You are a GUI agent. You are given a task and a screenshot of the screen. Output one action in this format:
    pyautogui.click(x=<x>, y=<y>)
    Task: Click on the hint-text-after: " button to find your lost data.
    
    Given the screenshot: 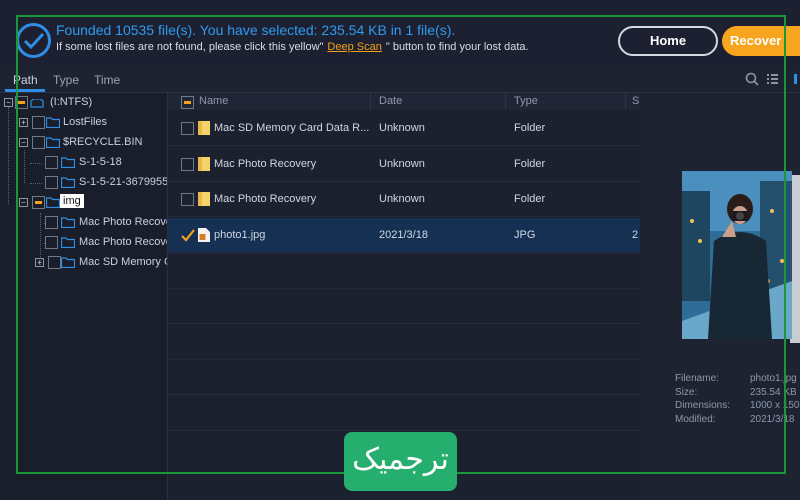 What is the action you would take?
    pyautogui.click(x=457, y=47)
    